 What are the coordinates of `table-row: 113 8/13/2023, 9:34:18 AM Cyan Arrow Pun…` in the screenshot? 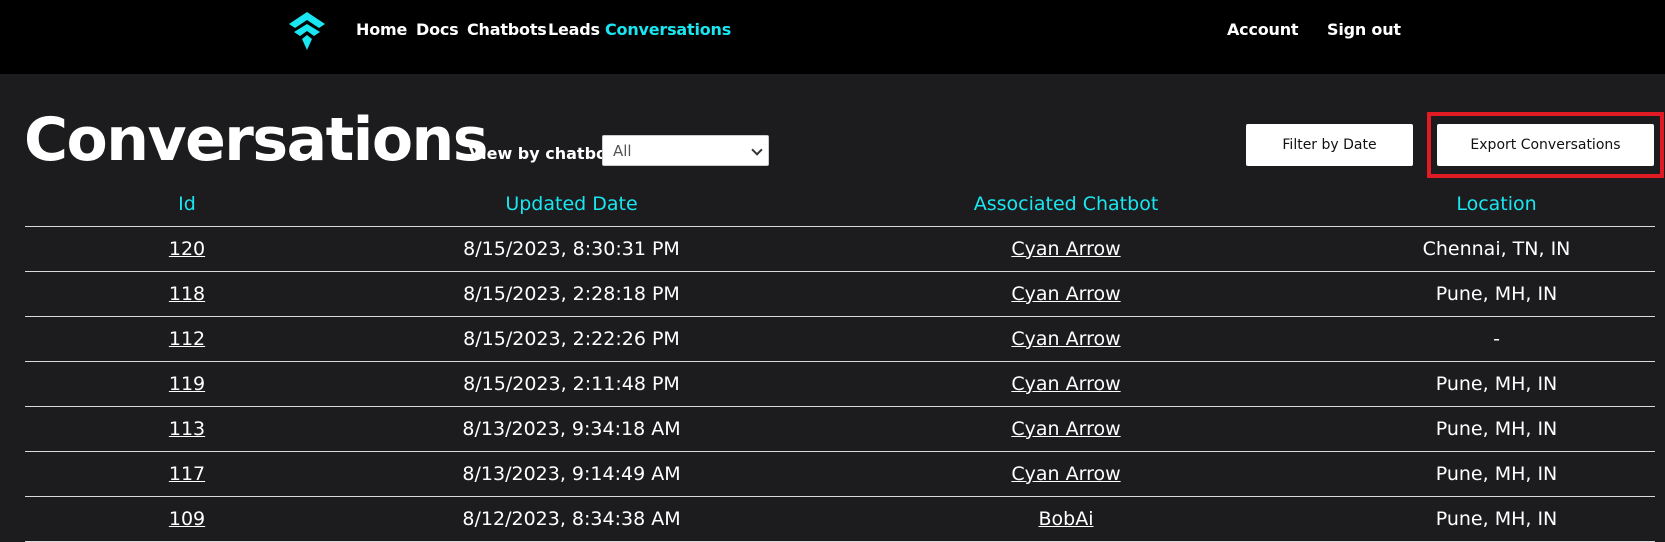 It's located at (840, 429).